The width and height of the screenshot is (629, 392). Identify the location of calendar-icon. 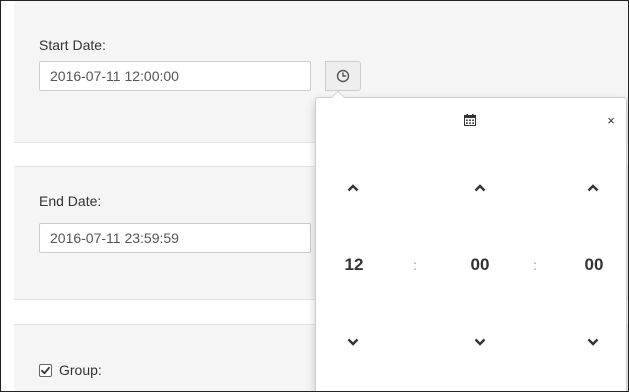
(470, 120).